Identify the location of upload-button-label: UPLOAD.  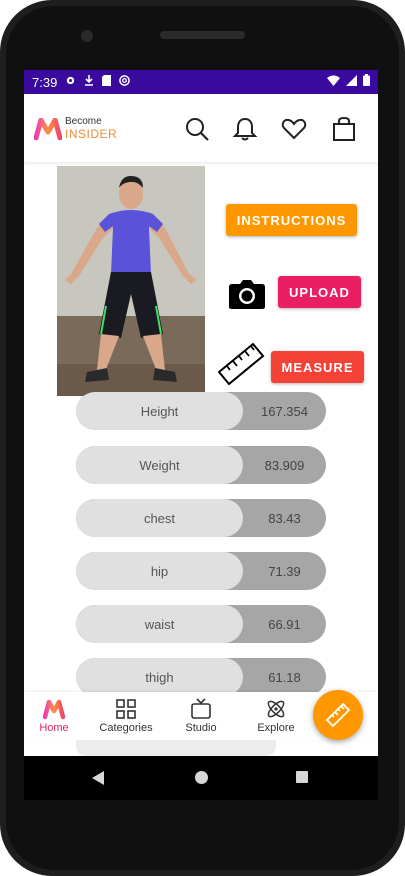
(319, 292).